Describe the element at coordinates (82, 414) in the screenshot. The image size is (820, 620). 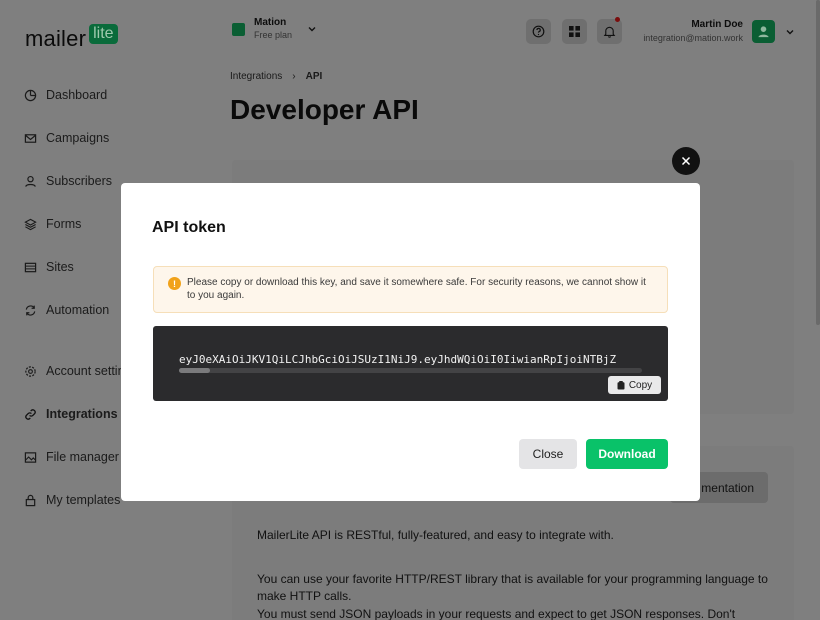
I see `sidebar-item-label: Integrations` at that location.